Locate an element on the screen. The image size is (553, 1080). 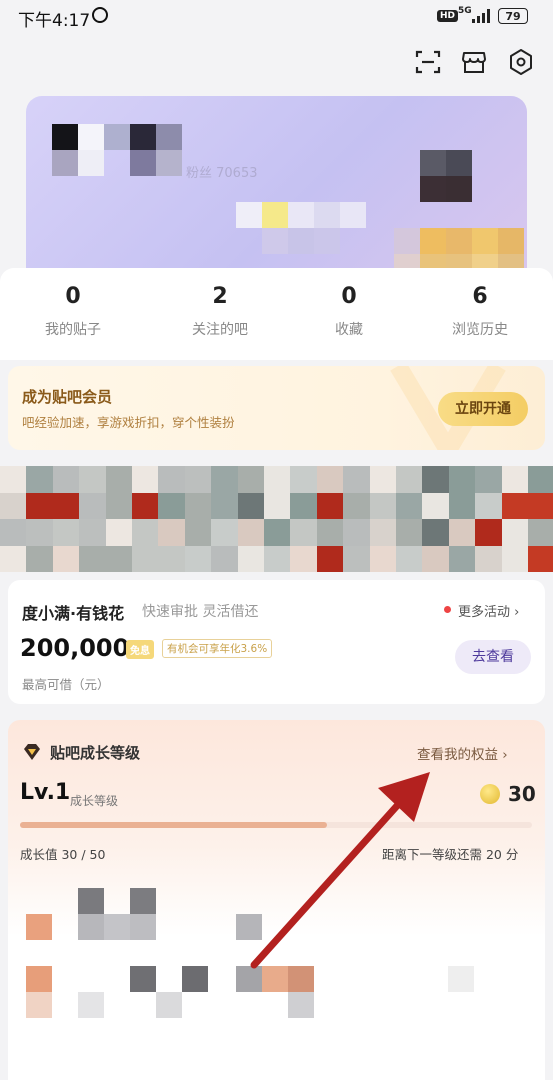
fans-count: 粉丝 70653 is located at coordinates (222, 173).